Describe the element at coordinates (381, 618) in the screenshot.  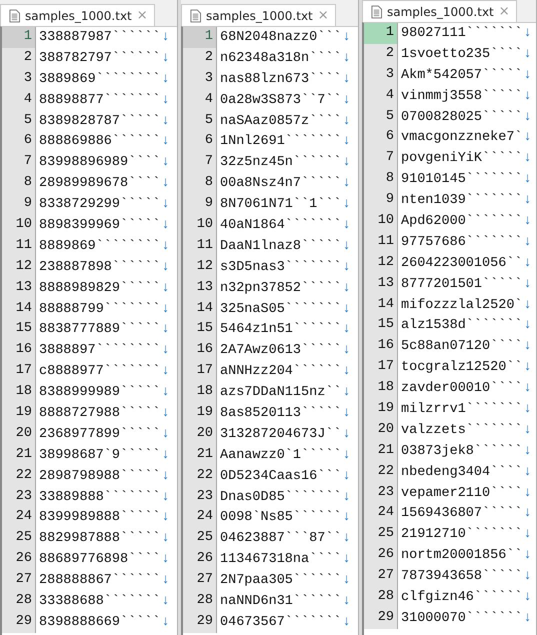
I see `line-number: 29` at that location.